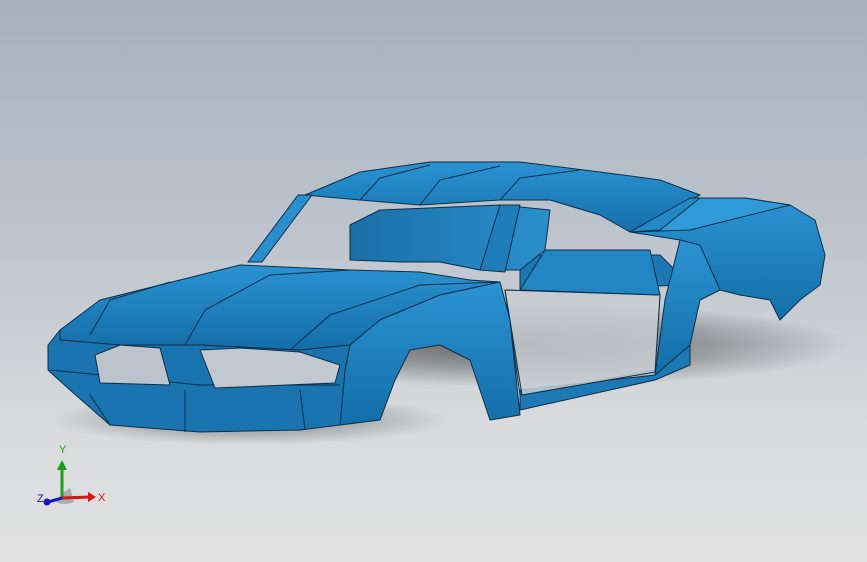  What do you see at coordinates (47, 502) in the screenshot?
I see `z-axis-tip` at bounding box center [47, 502].